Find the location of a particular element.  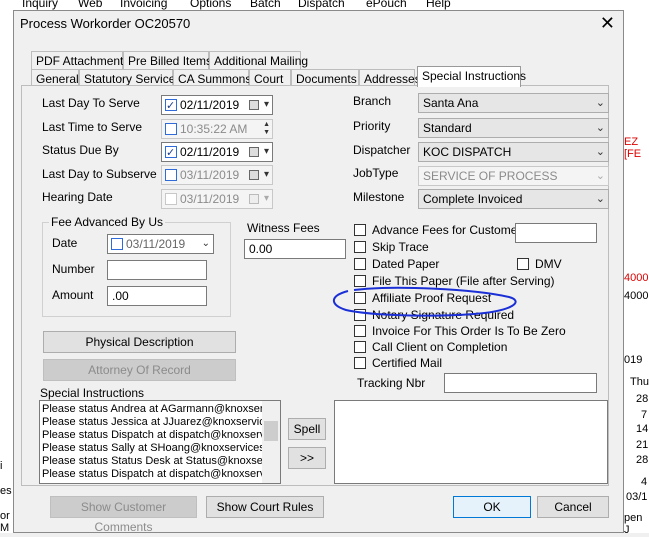

dmv-checkbox is located at coordinates (523, 264).